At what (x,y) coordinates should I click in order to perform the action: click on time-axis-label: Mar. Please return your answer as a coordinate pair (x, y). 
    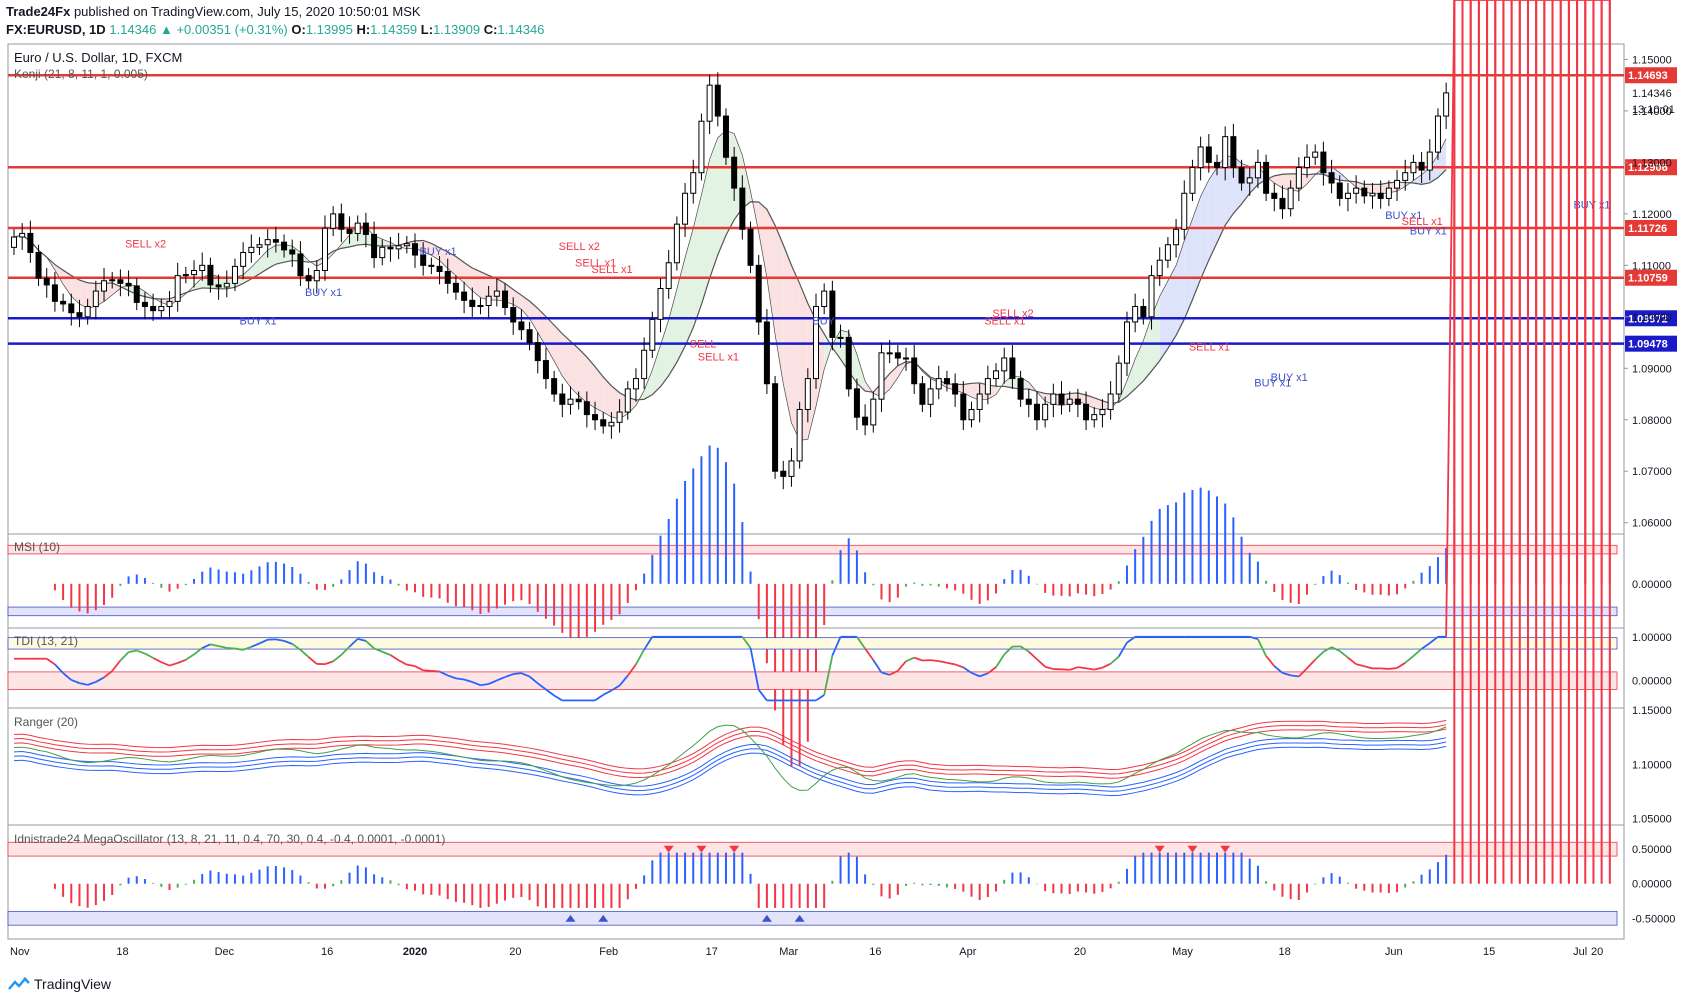
    Looking at the image, I should click on (788, 952).